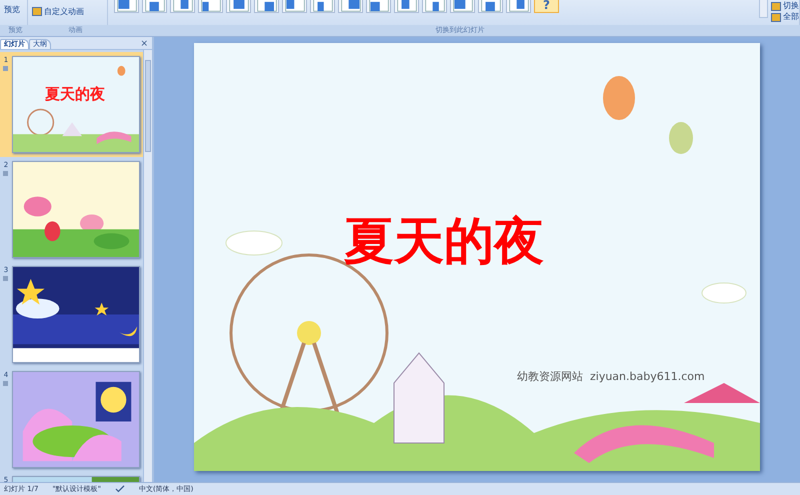  I want to click on scrollbar, so click(147, 266).